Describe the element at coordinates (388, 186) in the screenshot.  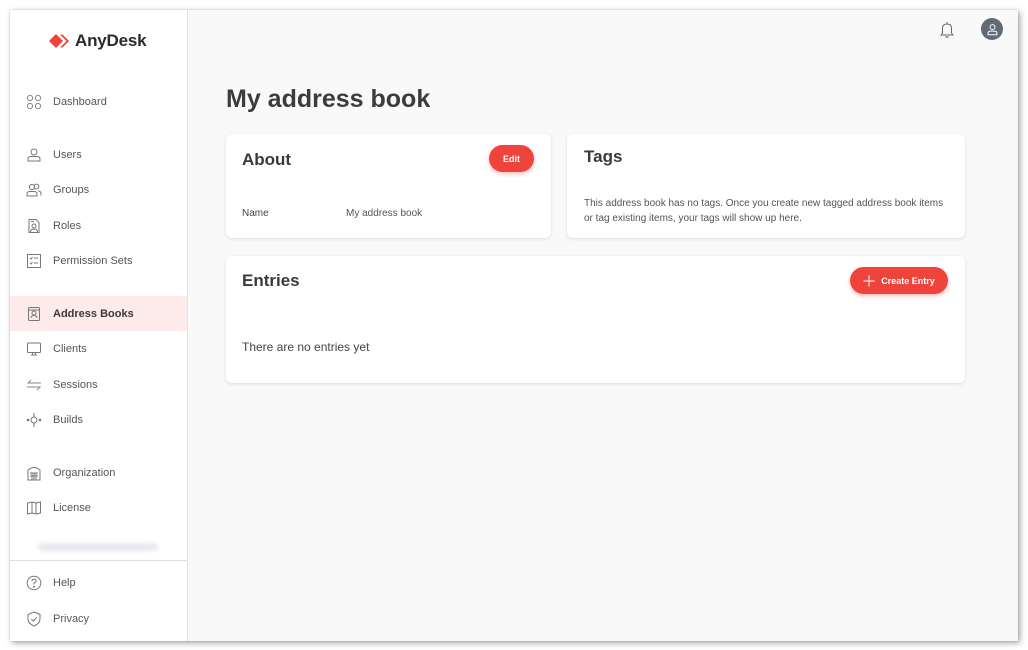
I see `about-card: About Edit Name My address book` at that location.